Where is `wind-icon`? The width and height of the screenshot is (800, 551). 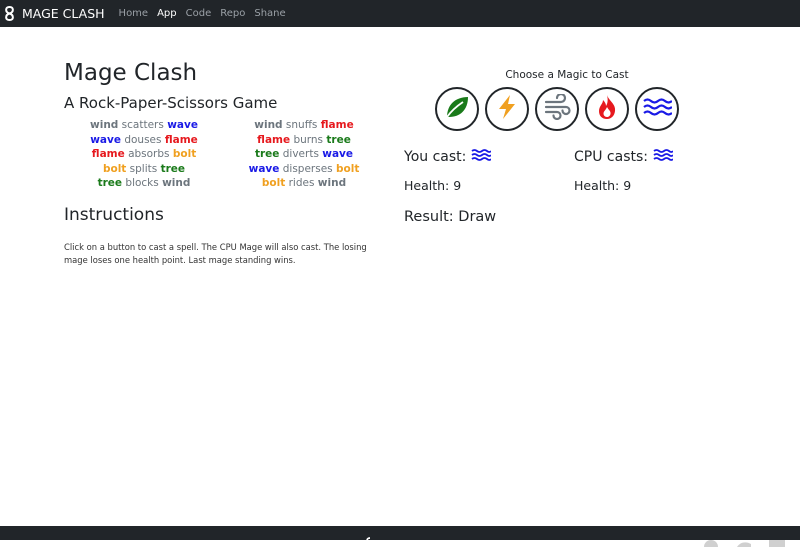 wind-icon is located at coordinates (557, 108).